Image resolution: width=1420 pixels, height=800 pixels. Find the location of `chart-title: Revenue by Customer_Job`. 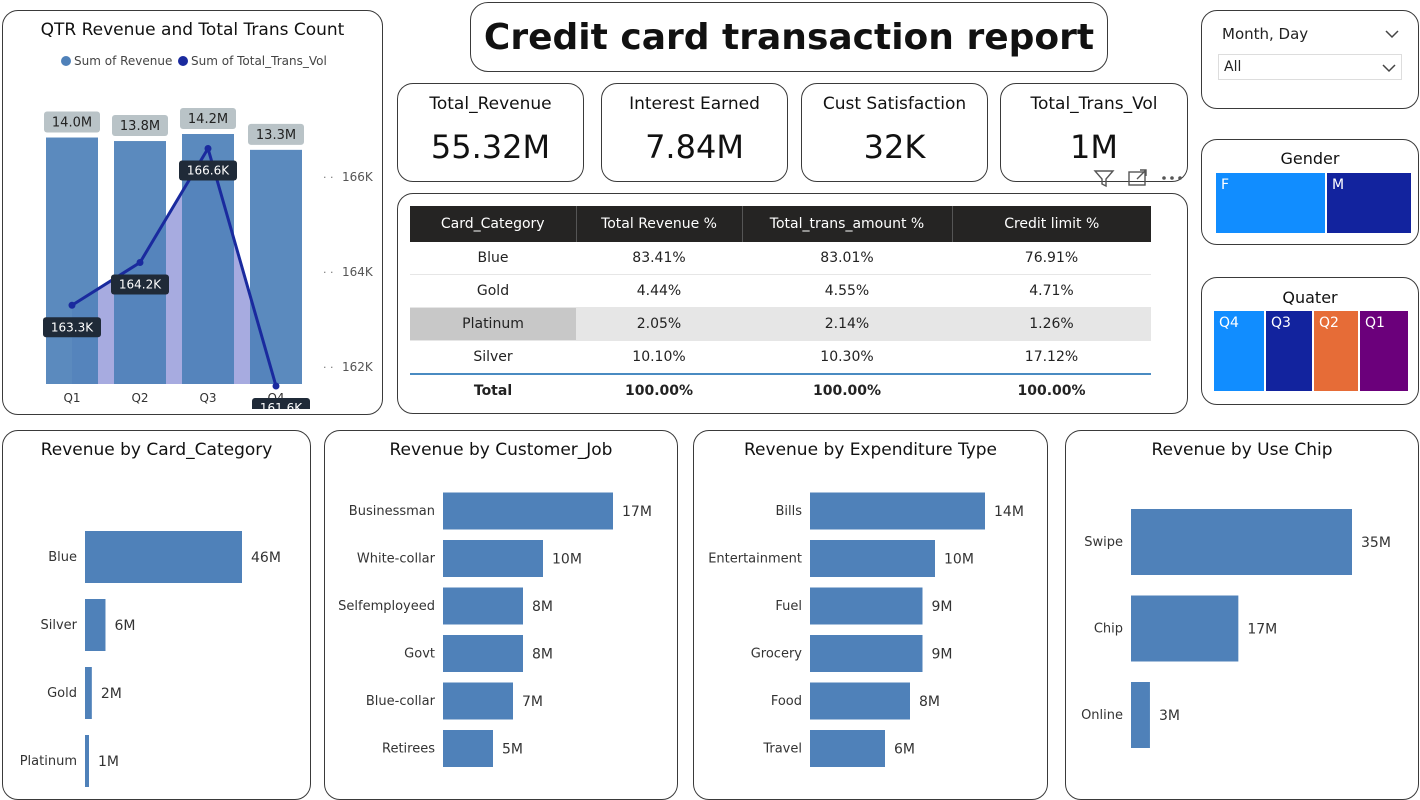

chart-title: Revenue by Customer_Job is located at coordinates (501, 450).